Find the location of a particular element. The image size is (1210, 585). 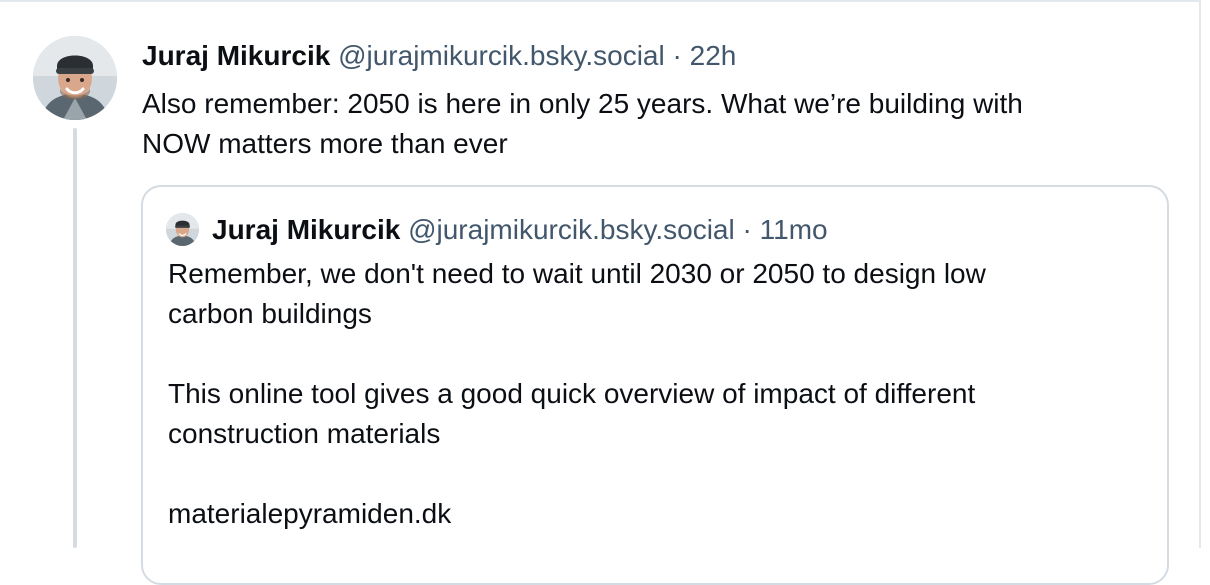

author-photo is located at coordinates (75, 78).